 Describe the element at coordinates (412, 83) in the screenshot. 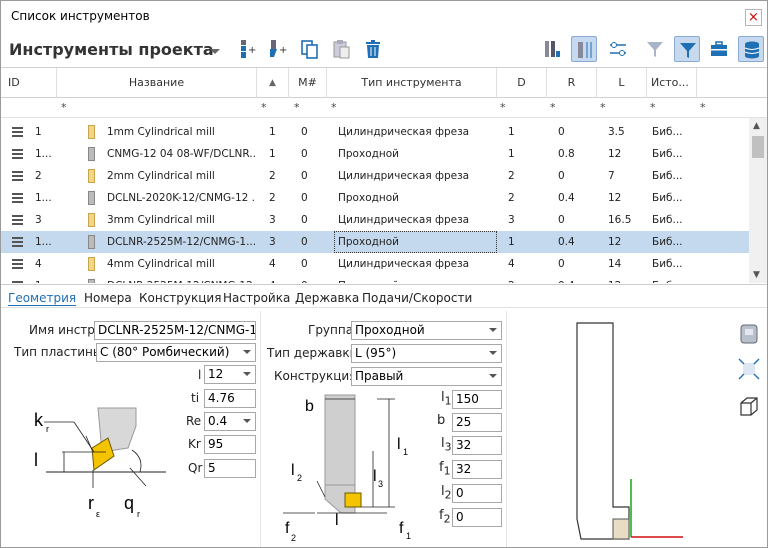

I see `col-header-type: Тип инструмента` at that location.